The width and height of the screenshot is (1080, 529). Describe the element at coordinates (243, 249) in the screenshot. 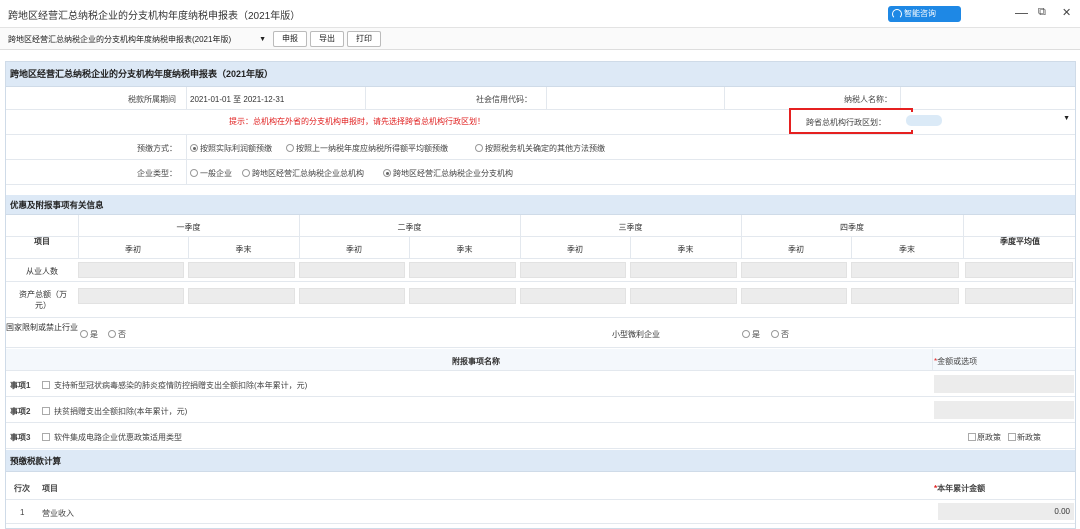

I see `q1-end-header: 季末` at that location.